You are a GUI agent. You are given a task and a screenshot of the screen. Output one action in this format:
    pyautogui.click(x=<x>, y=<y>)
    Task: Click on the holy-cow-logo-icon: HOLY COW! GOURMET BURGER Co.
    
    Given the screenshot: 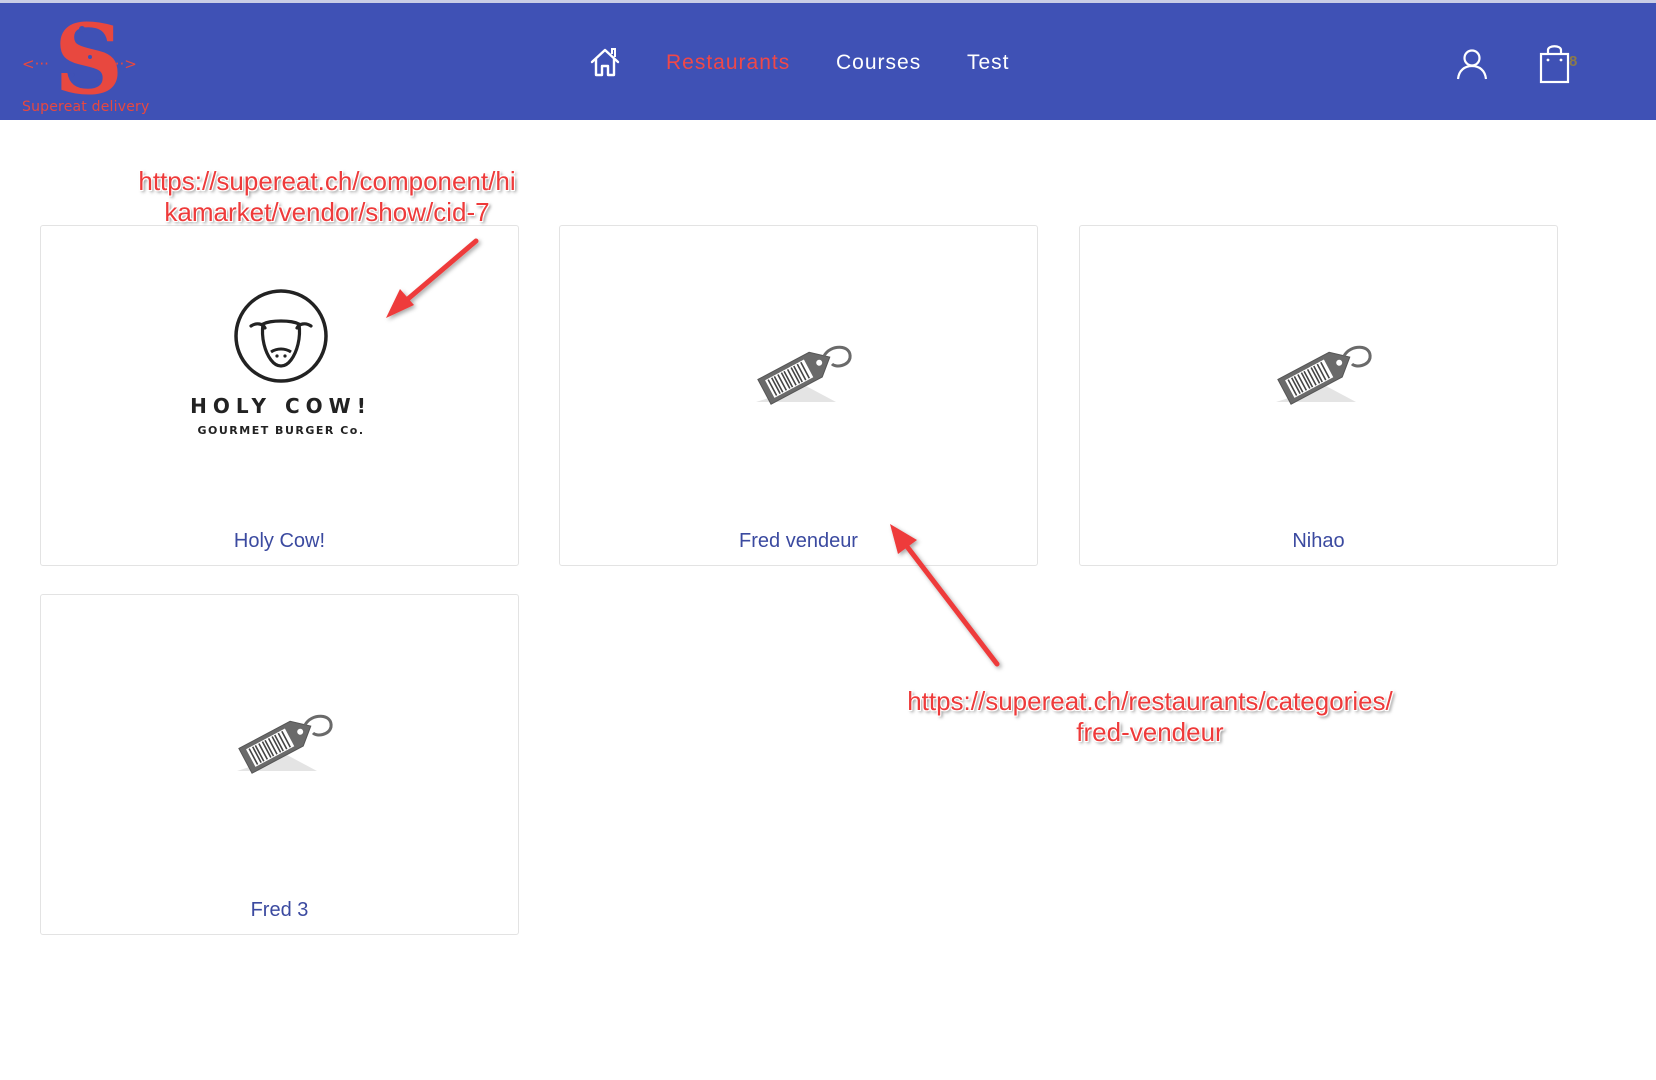 What is the action you would take?
    pyautogui.click(x=281, y=363)
    